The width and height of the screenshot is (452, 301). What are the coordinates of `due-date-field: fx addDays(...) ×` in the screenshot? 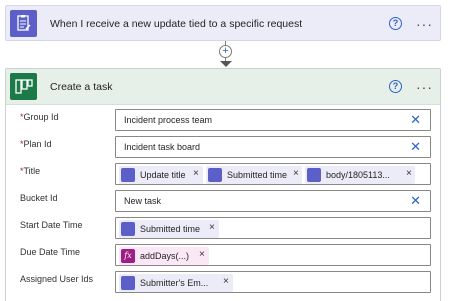 It's located at (273, 255).